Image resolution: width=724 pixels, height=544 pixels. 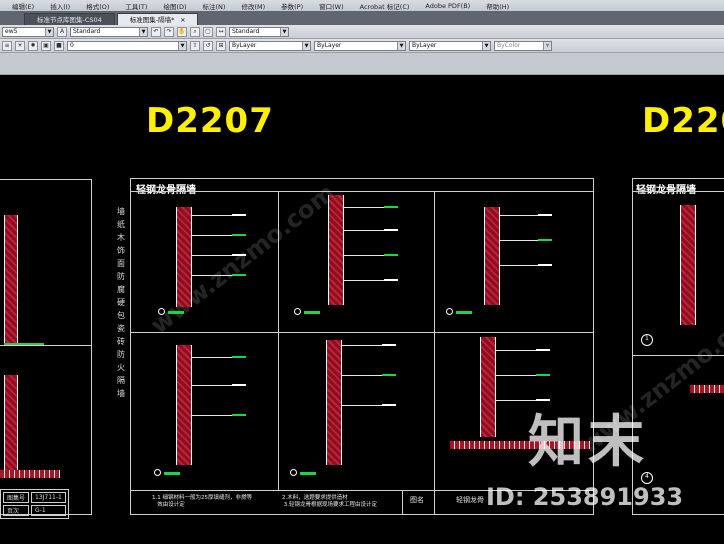 I want to click on color-combo: ByLayer ▼, so click(x=270, y=45).